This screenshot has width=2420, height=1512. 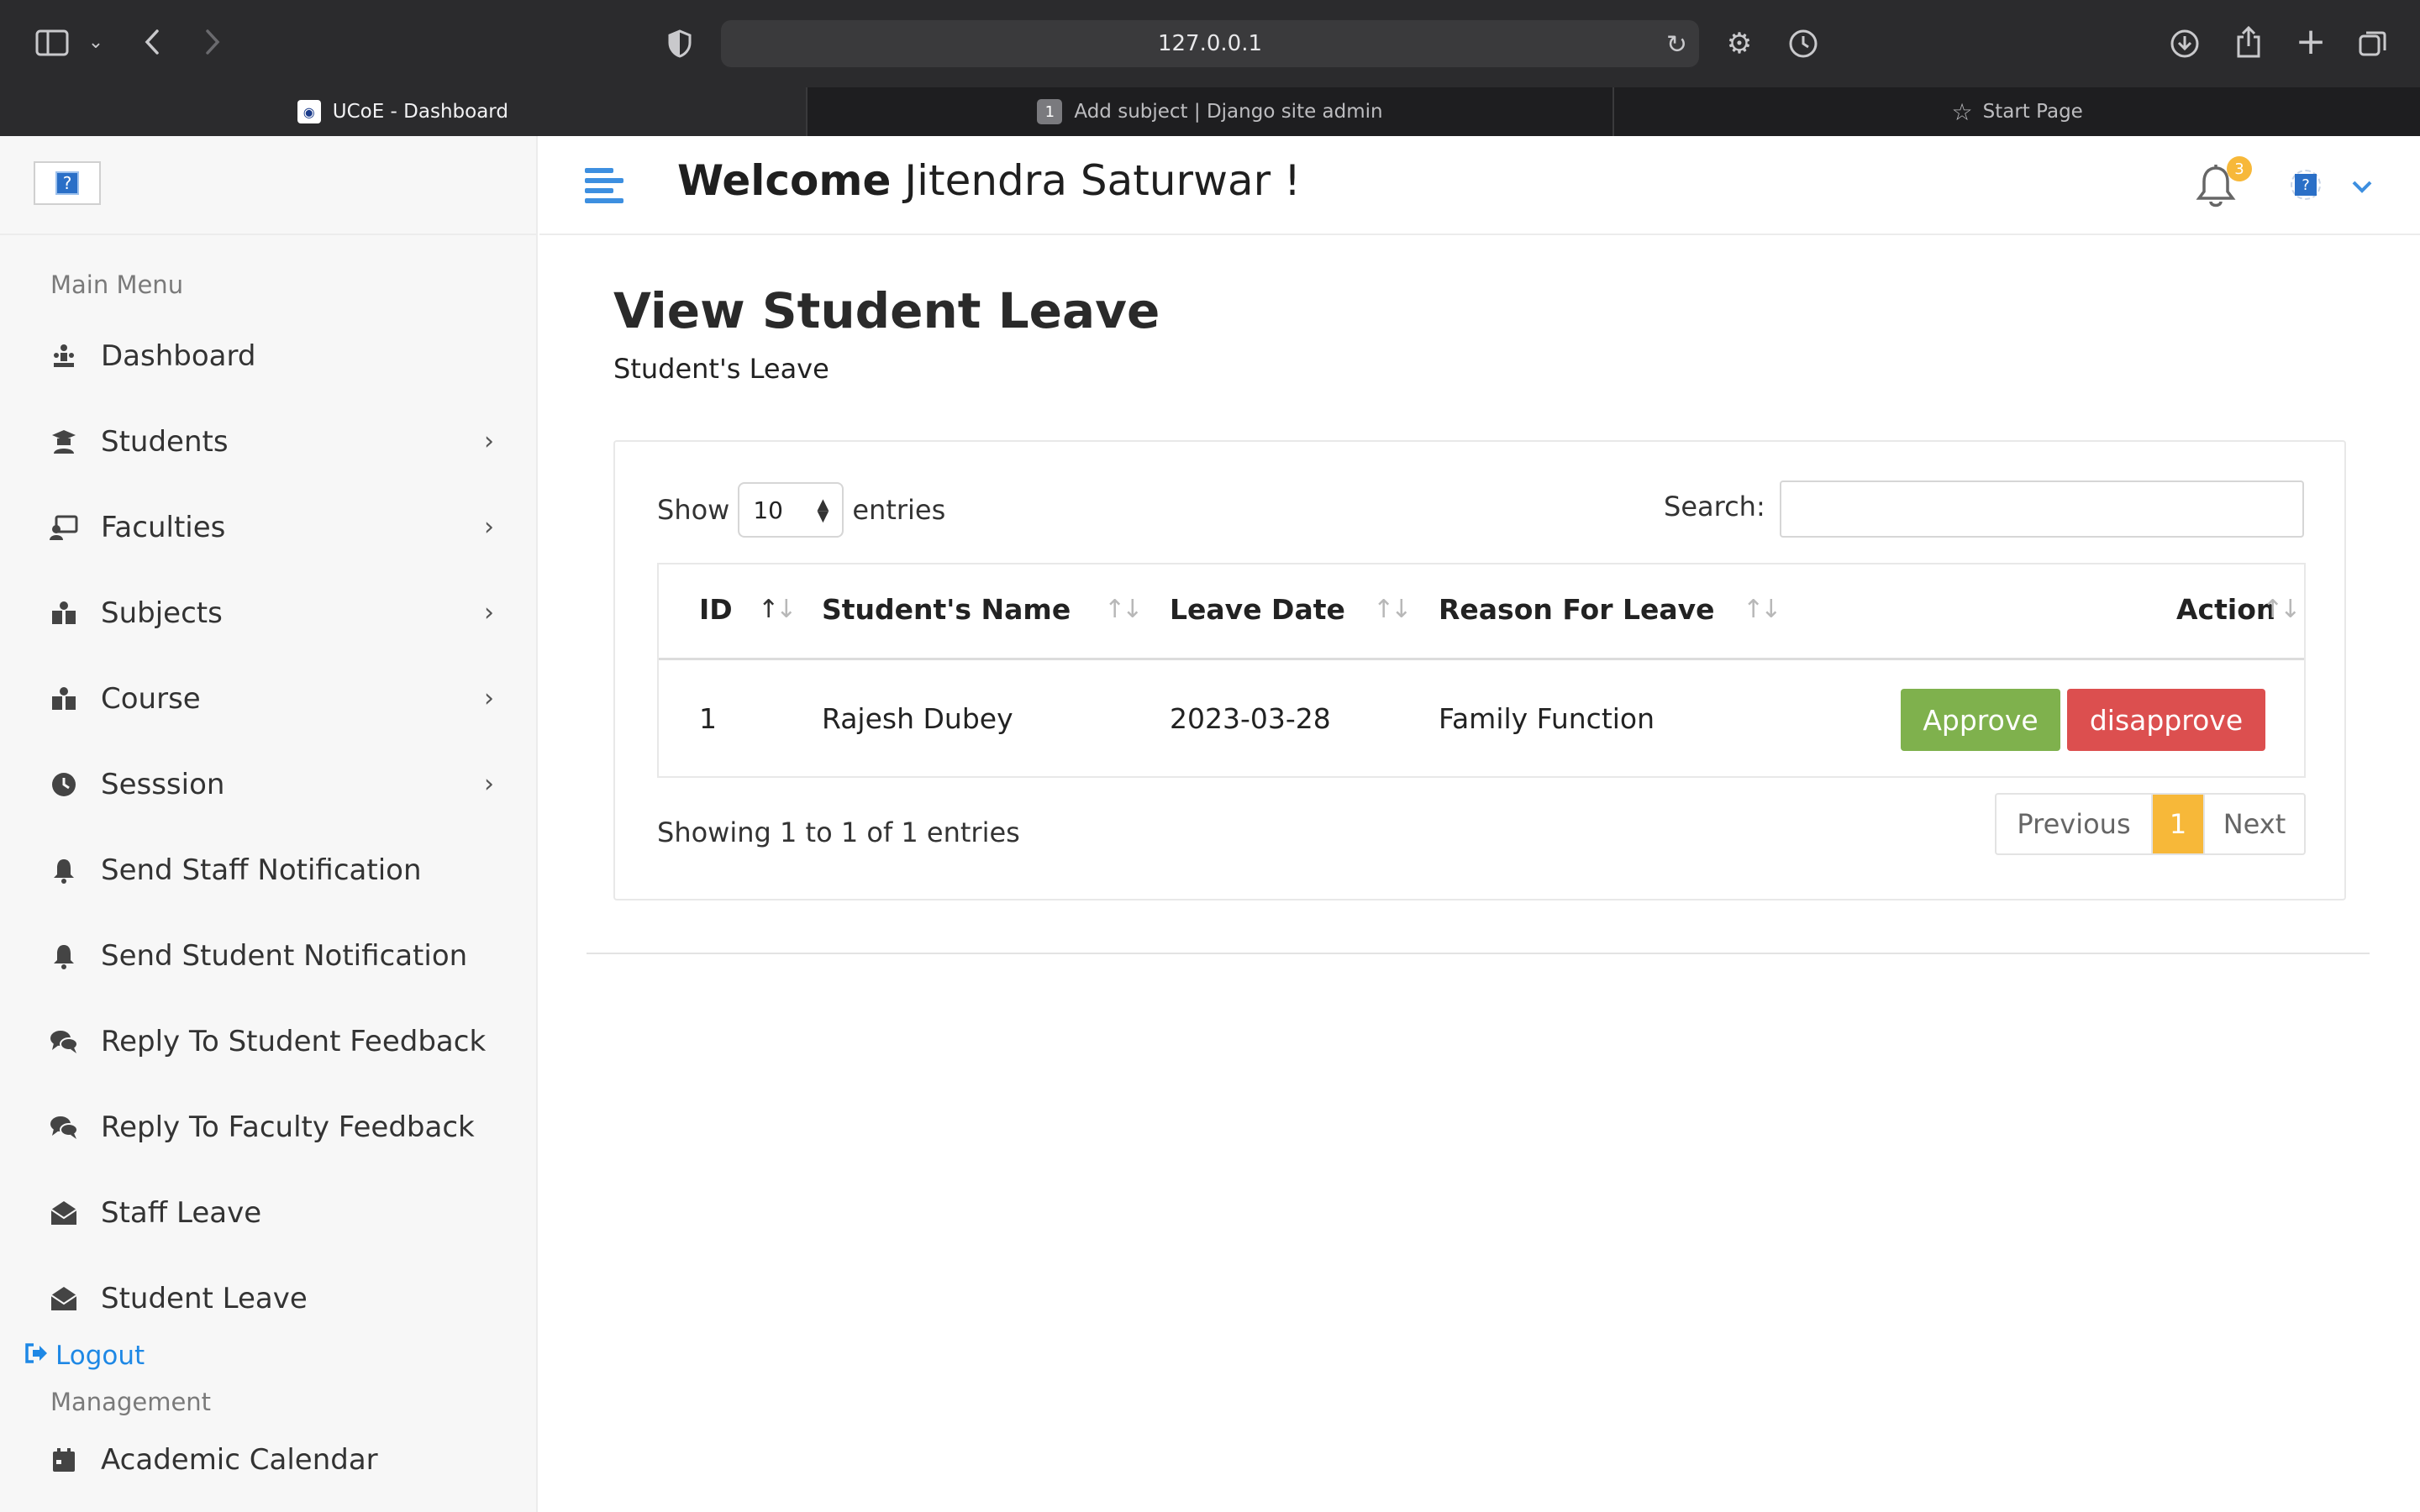 I want to click on sidebar-item-subjects: Subjects ›, so click(x=271, y=613).